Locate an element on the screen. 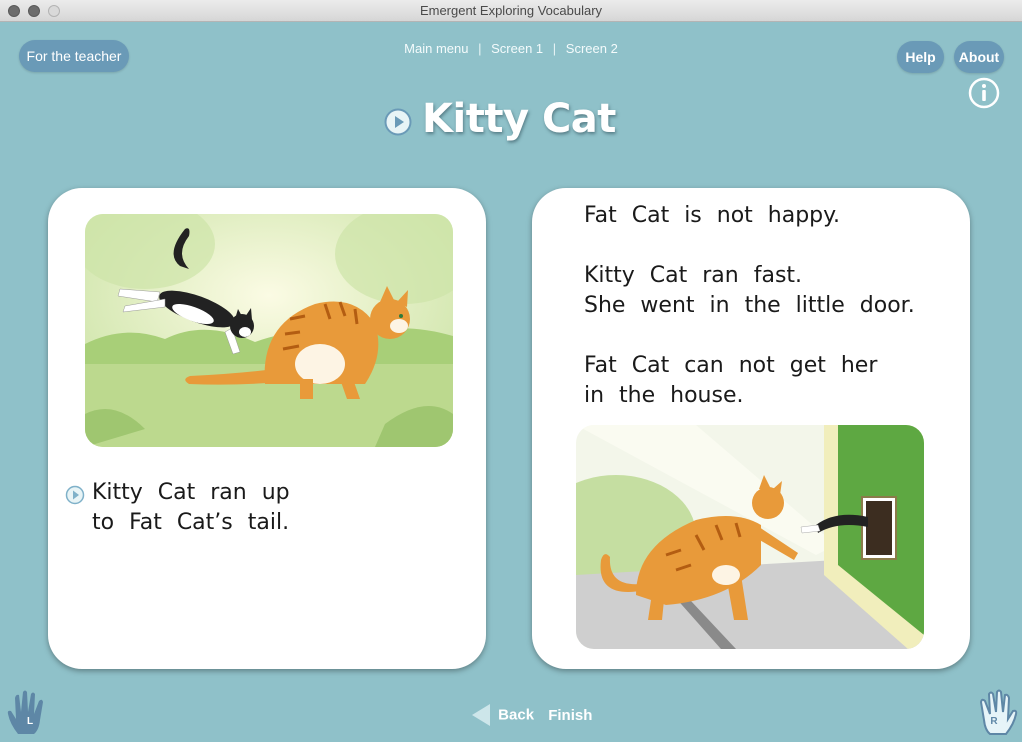  breadcrumb-screen-1: Screen 1 is located at coordinates (517, 48).